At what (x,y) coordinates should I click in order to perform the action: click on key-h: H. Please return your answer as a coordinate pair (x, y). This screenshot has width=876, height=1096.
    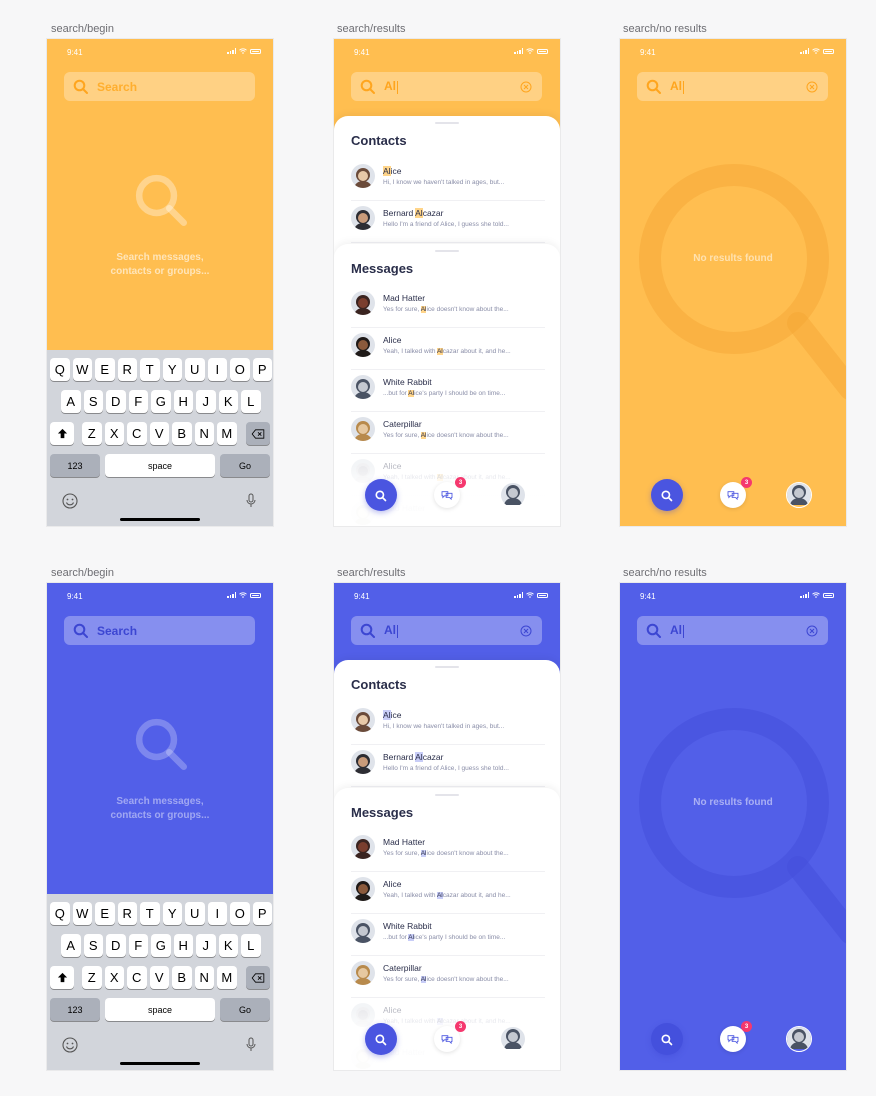
    Looking at the image, I should click on (183, 401).